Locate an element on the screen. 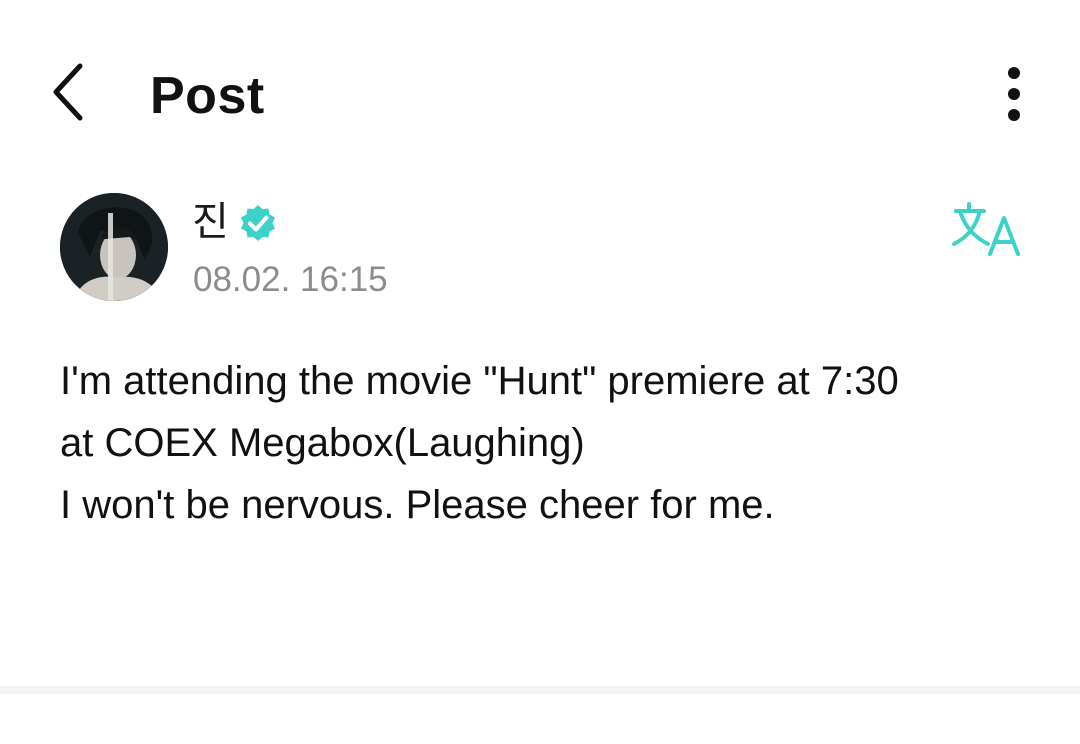 The image size is (1080, 744). avatar-image is located at coordinates (114, 247).